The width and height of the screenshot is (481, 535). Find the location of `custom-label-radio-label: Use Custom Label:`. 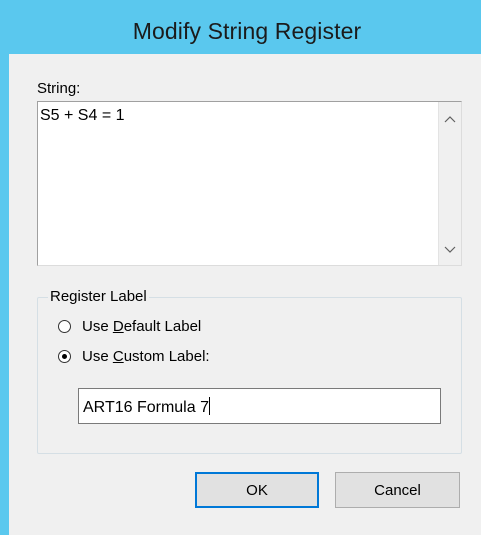

custom-label-radio-label: Use Custom Label: is located at coordinates (146, 356).